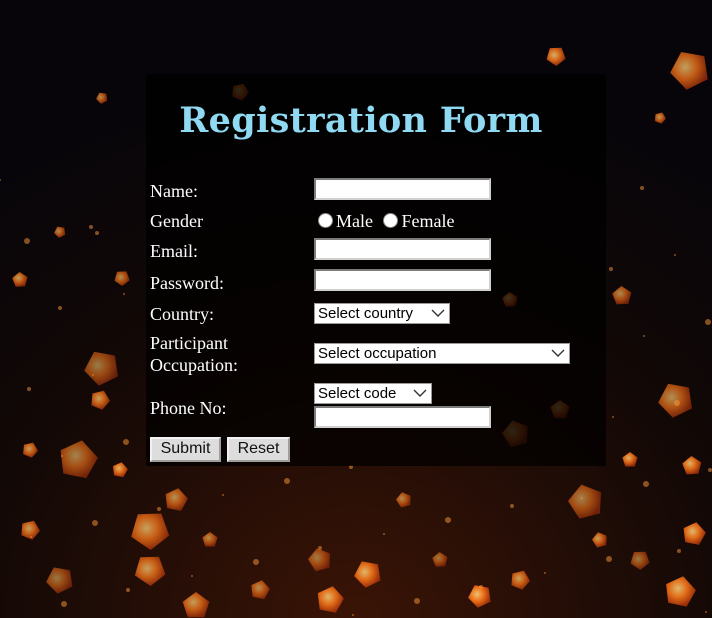  I want to click on name-field, so click(402, 189).